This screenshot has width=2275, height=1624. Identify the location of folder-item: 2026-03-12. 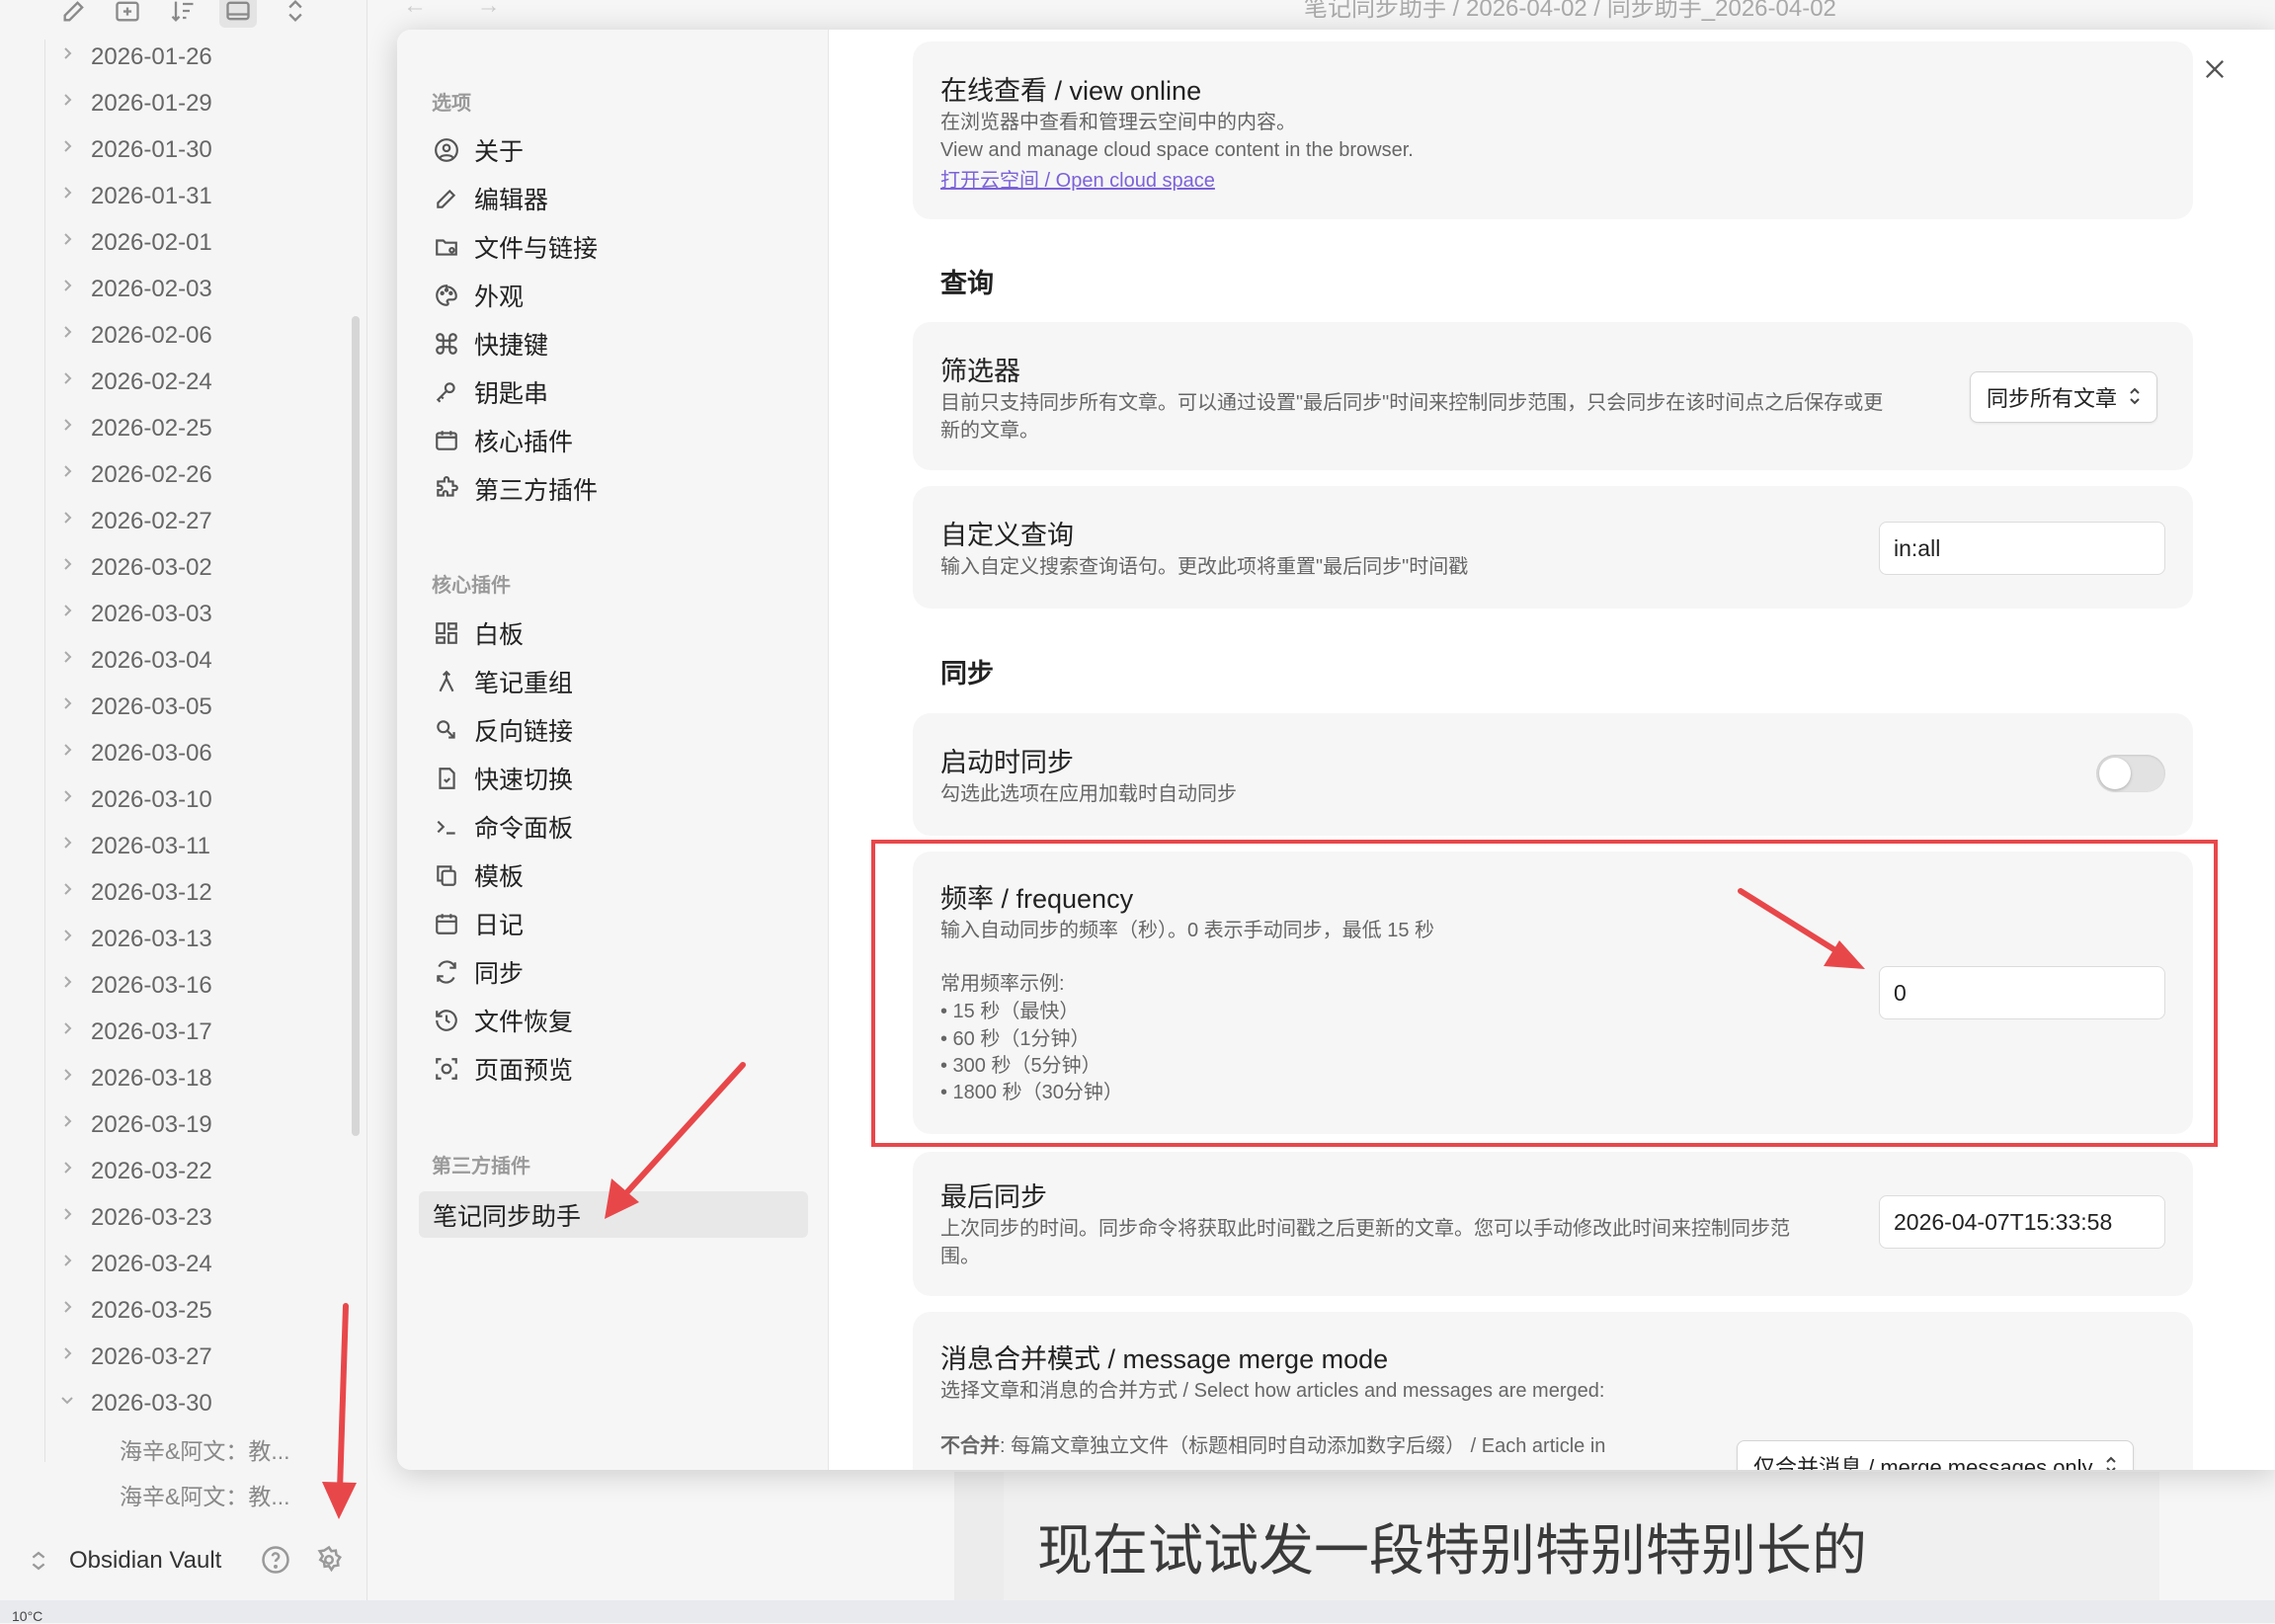
(168, 893).